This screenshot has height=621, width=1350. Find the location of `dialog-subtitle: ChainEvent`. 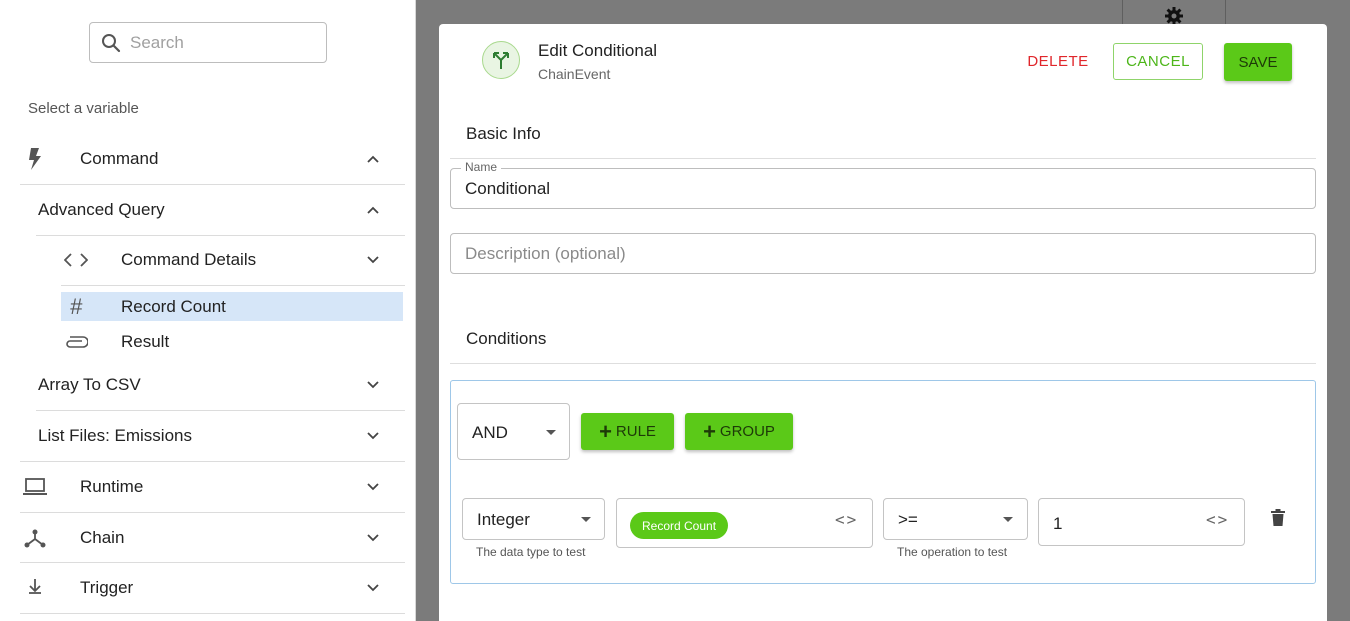

dialog-subtitle: ChainEvent is located at coordinates (574, 74).